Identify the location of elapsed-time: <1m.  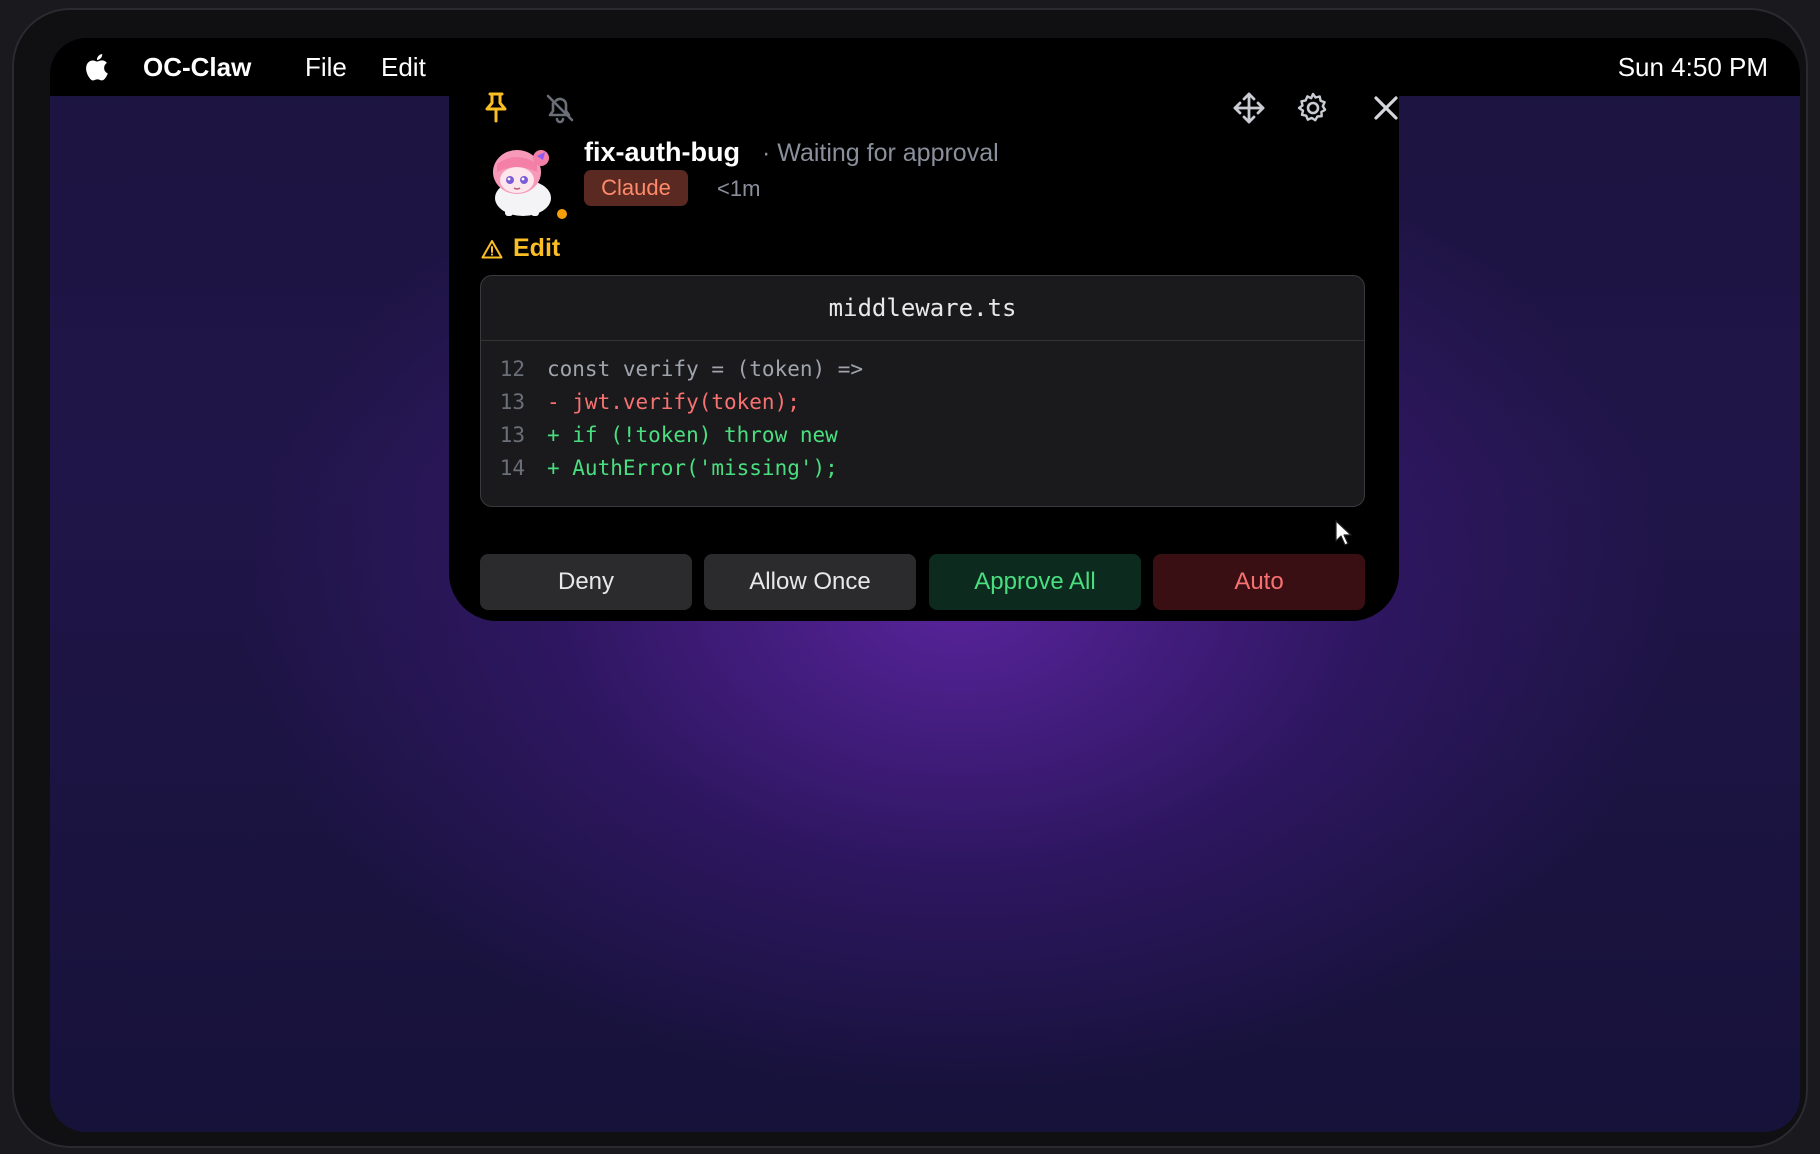
(739, 188).